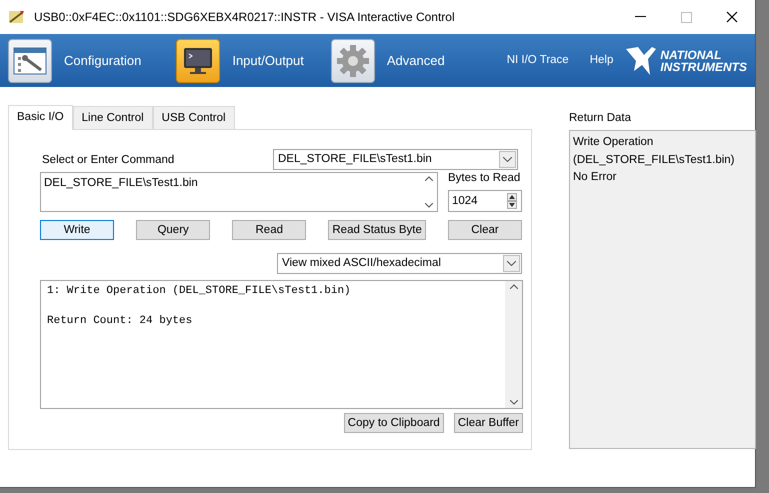 Image resolution: width=769 pixels, height=493 pixels. Describe the element at coordinates (485, 230) in the screenshot. I see `action-button: Clear` at that location.